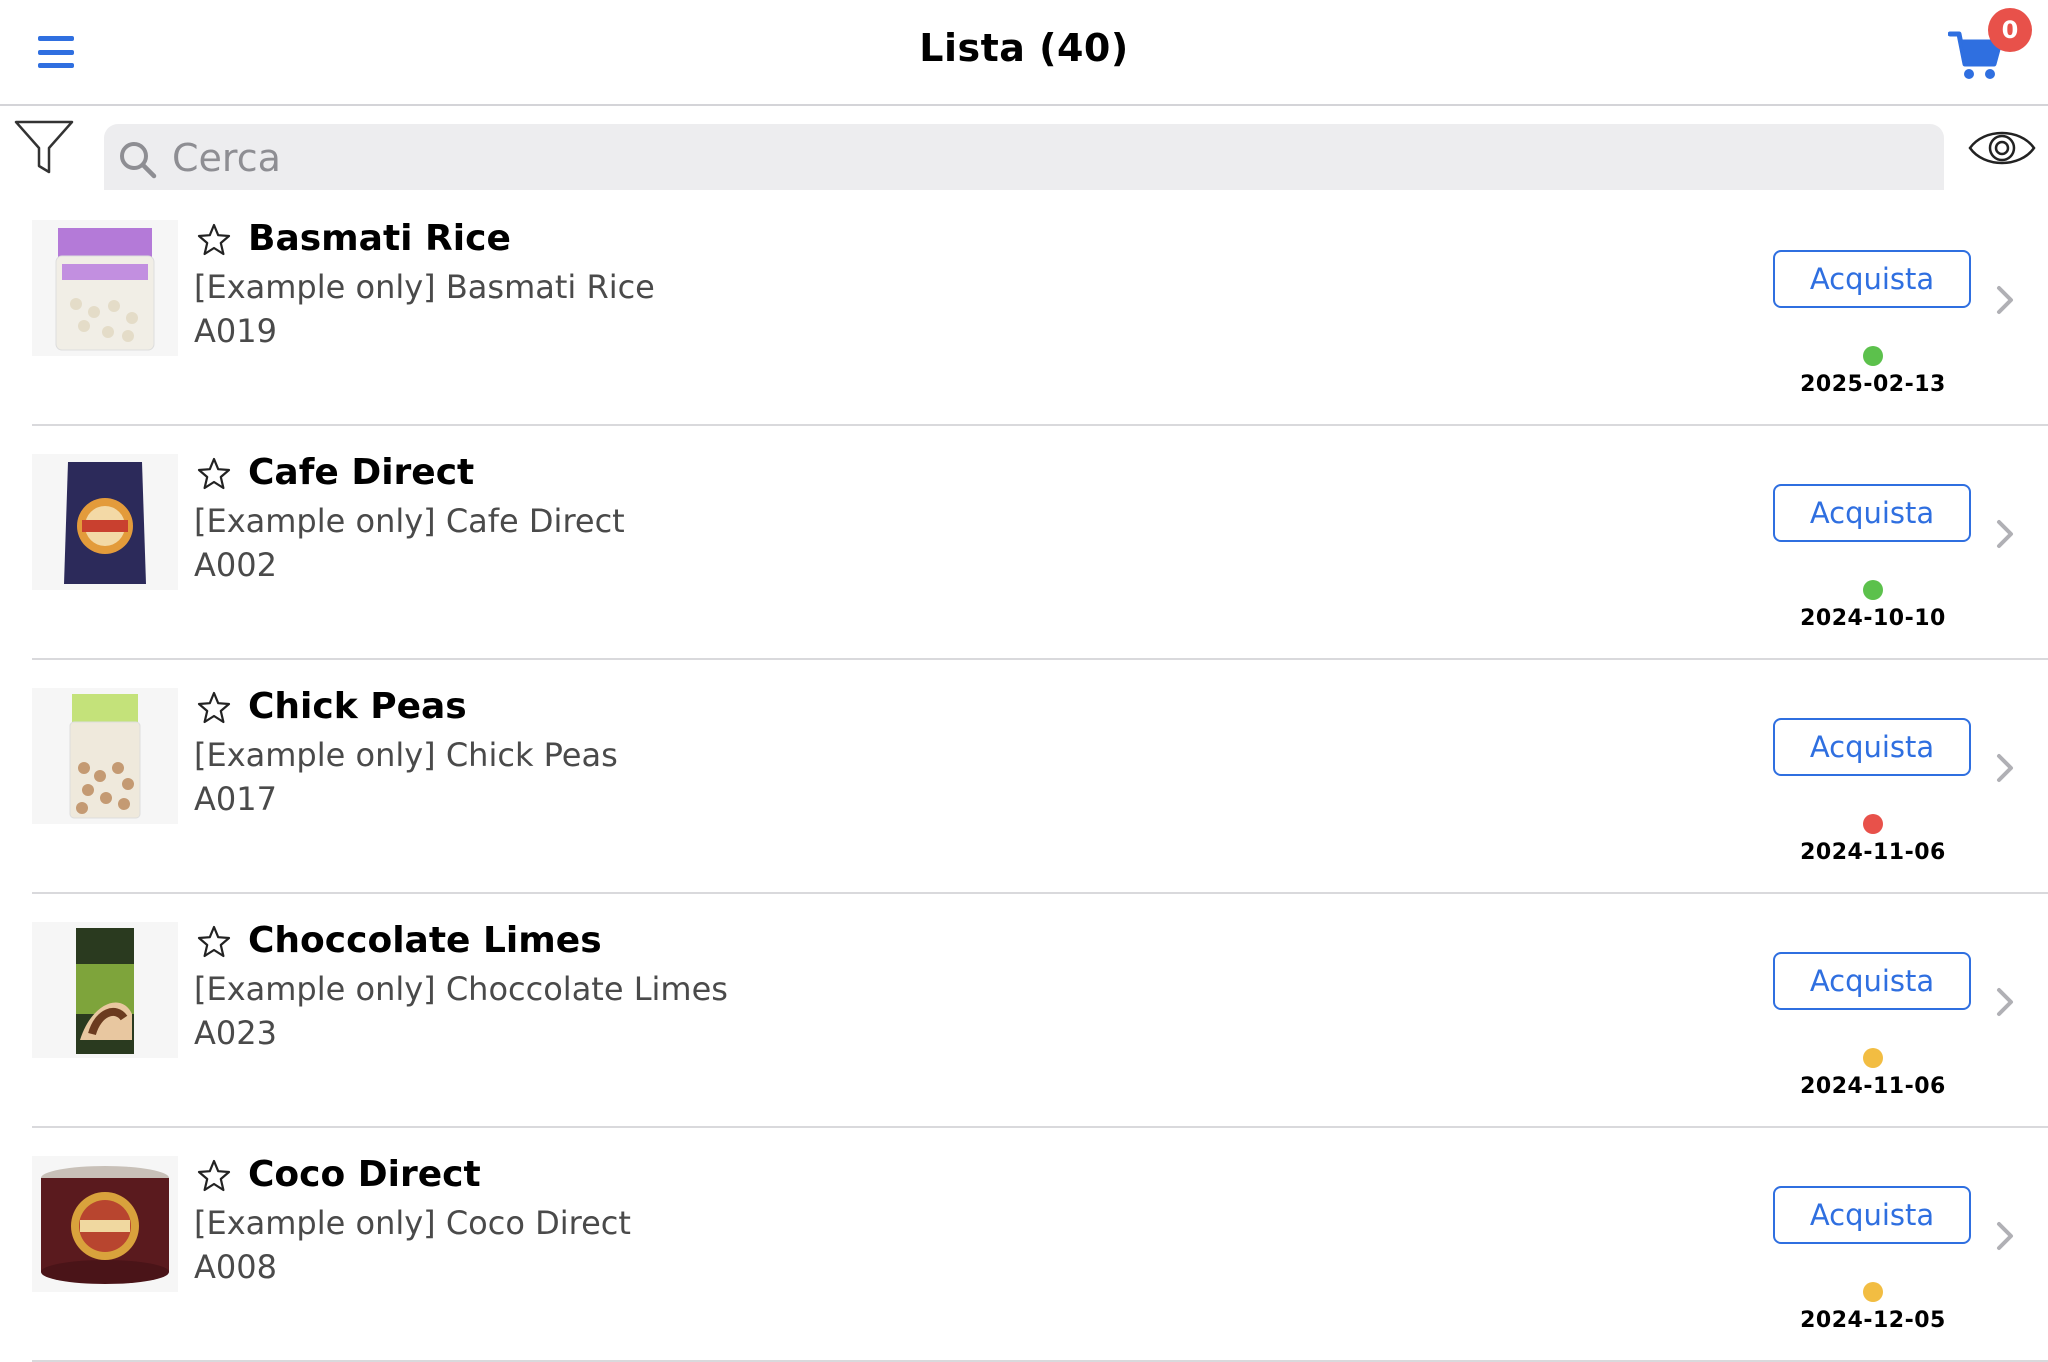 This screenshot has width=2048, height=1362. Describe the element at coordinates (1873, 618) in the screenshot. I see `product-date: 2024-10-10` at that location.